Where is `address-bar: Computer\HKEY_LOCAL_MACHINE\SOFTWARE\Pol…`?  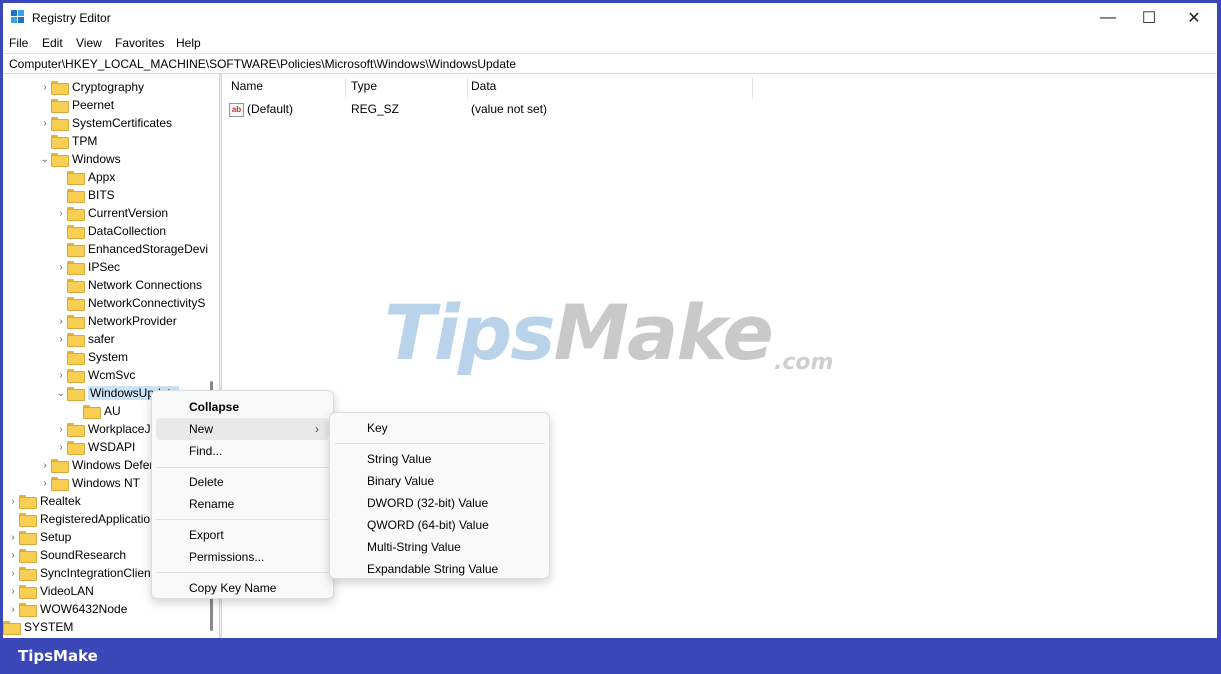 address-bar: Computer\HKEY_LOCAL_MACHINE\SOFTWARE\Pol… is located at coordinates (610, 63).